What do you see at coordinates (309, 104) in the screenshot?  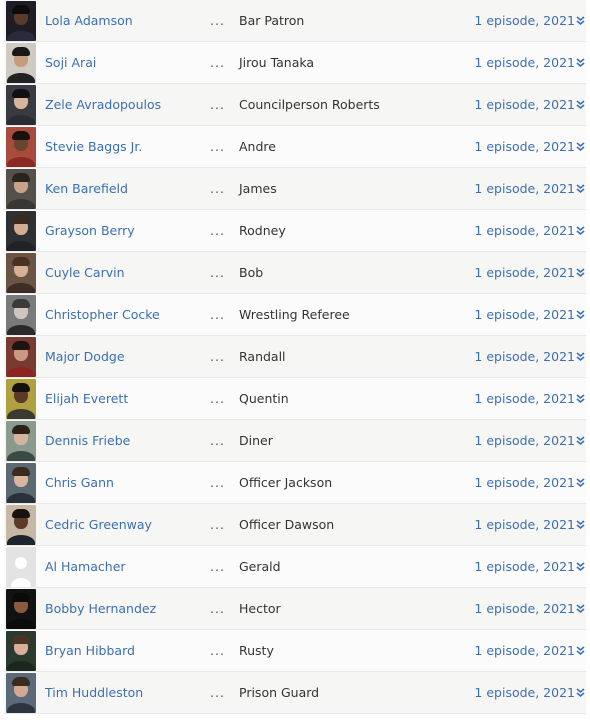 I see `character-name: Councilperson Roberts` at bounding box center [309, 104].